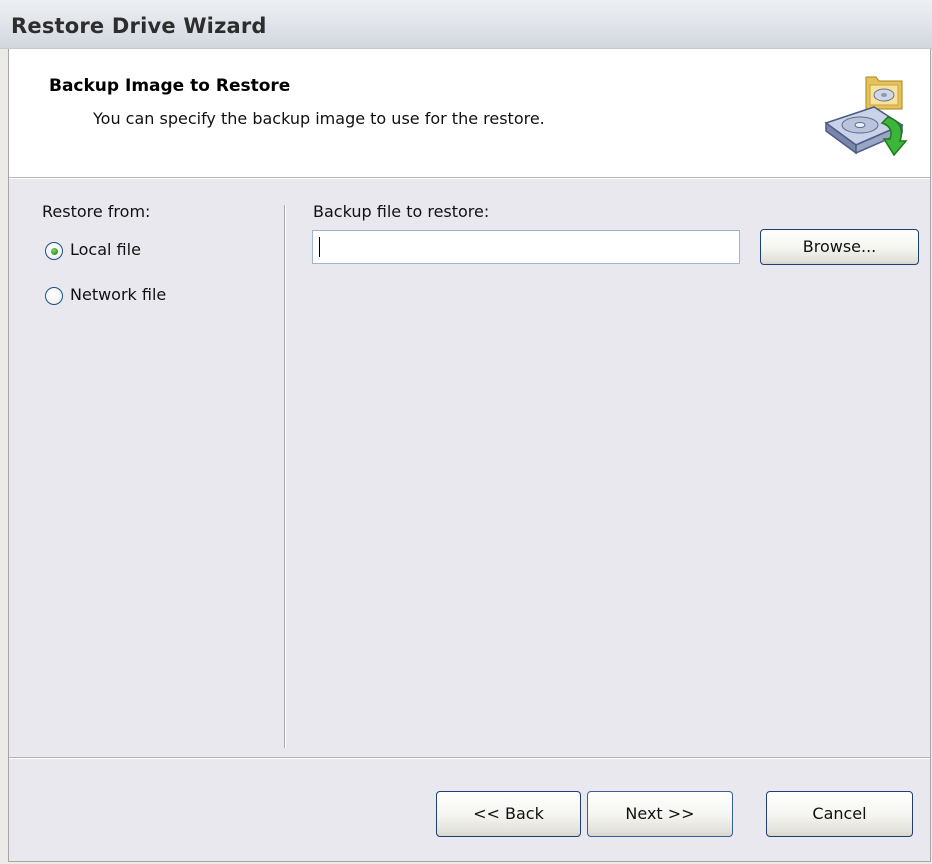  I want to click on backup-file-label: Backup file to restore:, so click(401, 211).